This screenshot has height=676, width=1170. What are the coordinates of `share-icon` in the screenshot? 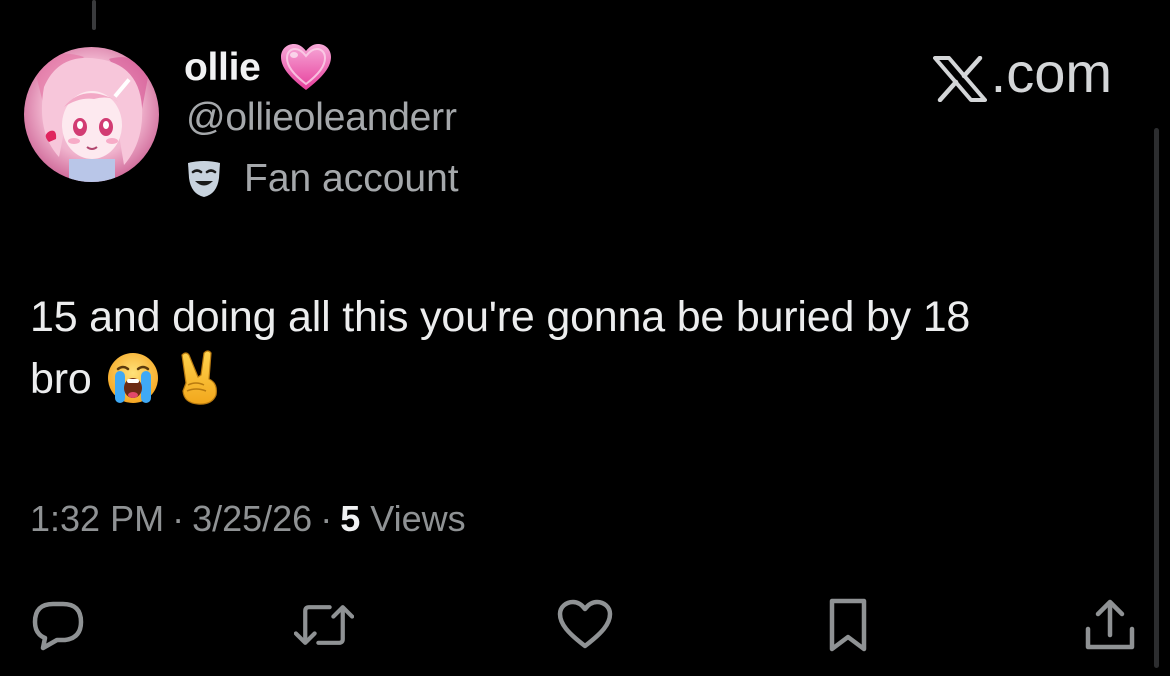 It's located at (1110, 624).